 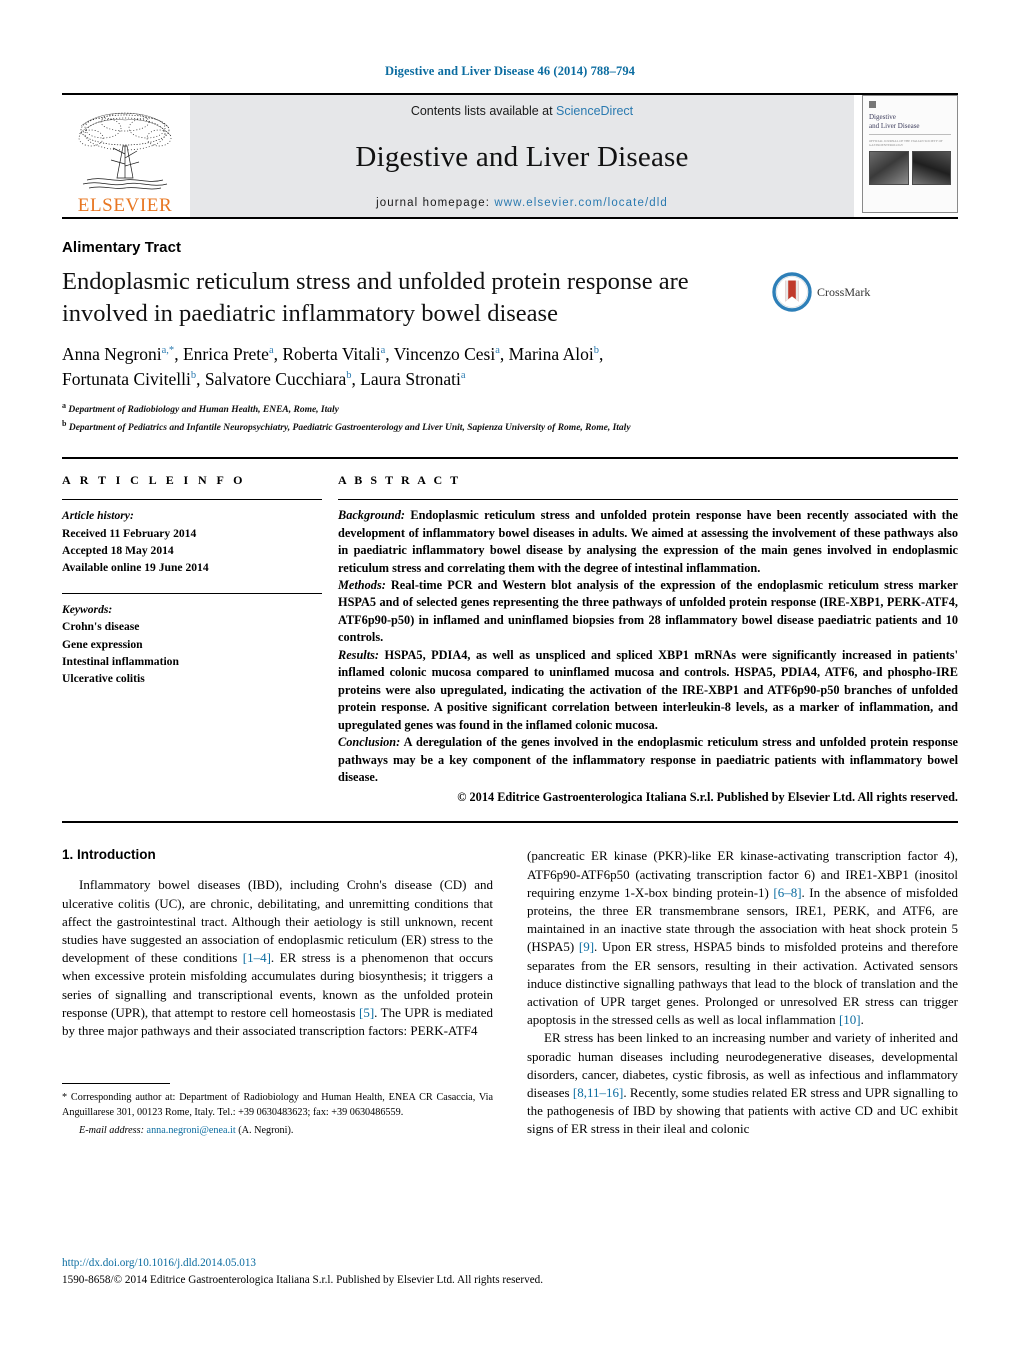 I want to click on sciencedirect-link: ScienceDirect, so click(x=594, y=111).